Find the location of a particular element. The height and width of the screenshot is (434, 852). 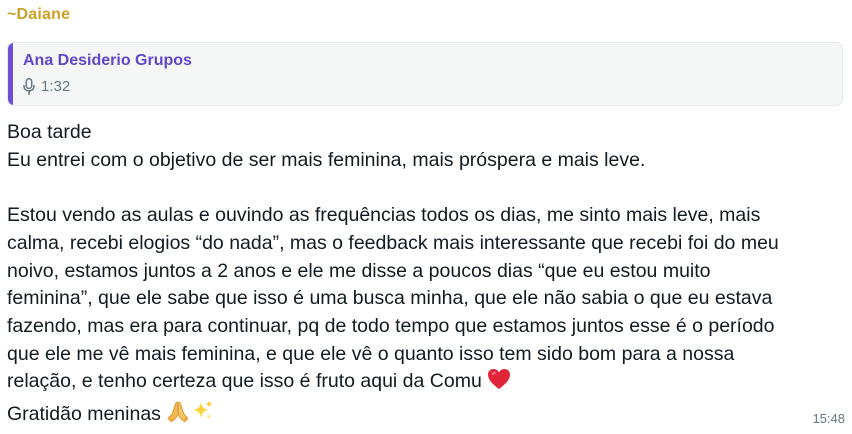

message-line: Boa tarde is located at coordinates (49, 132).